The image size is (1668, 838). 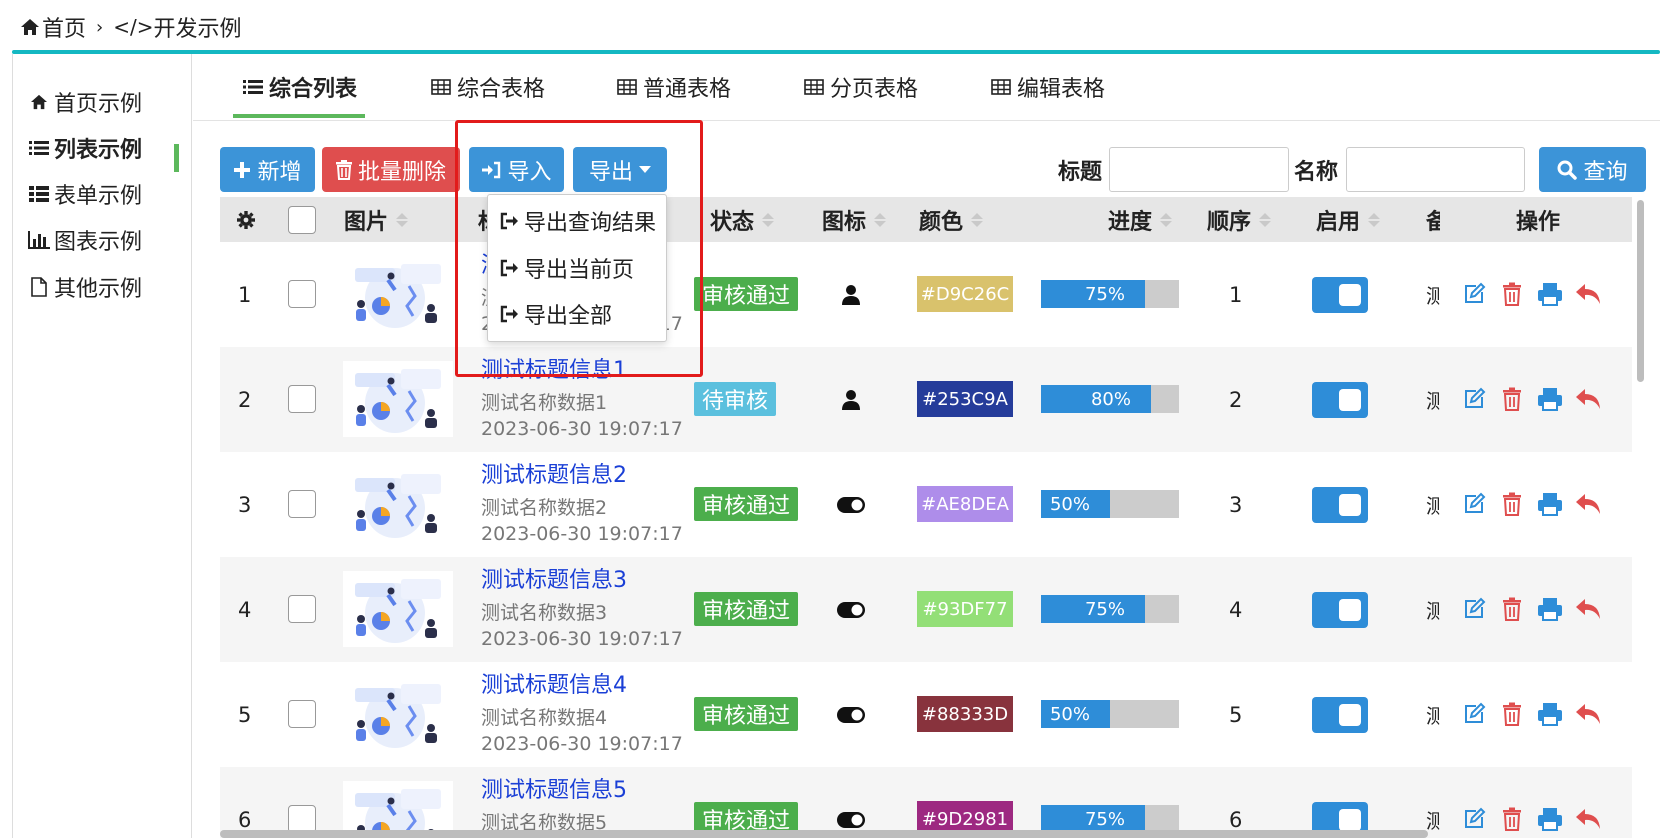 What do you see at coordinates (516, 169) in the screenshot?
I see `import-button: 导入` at bounding box center [516, 169].